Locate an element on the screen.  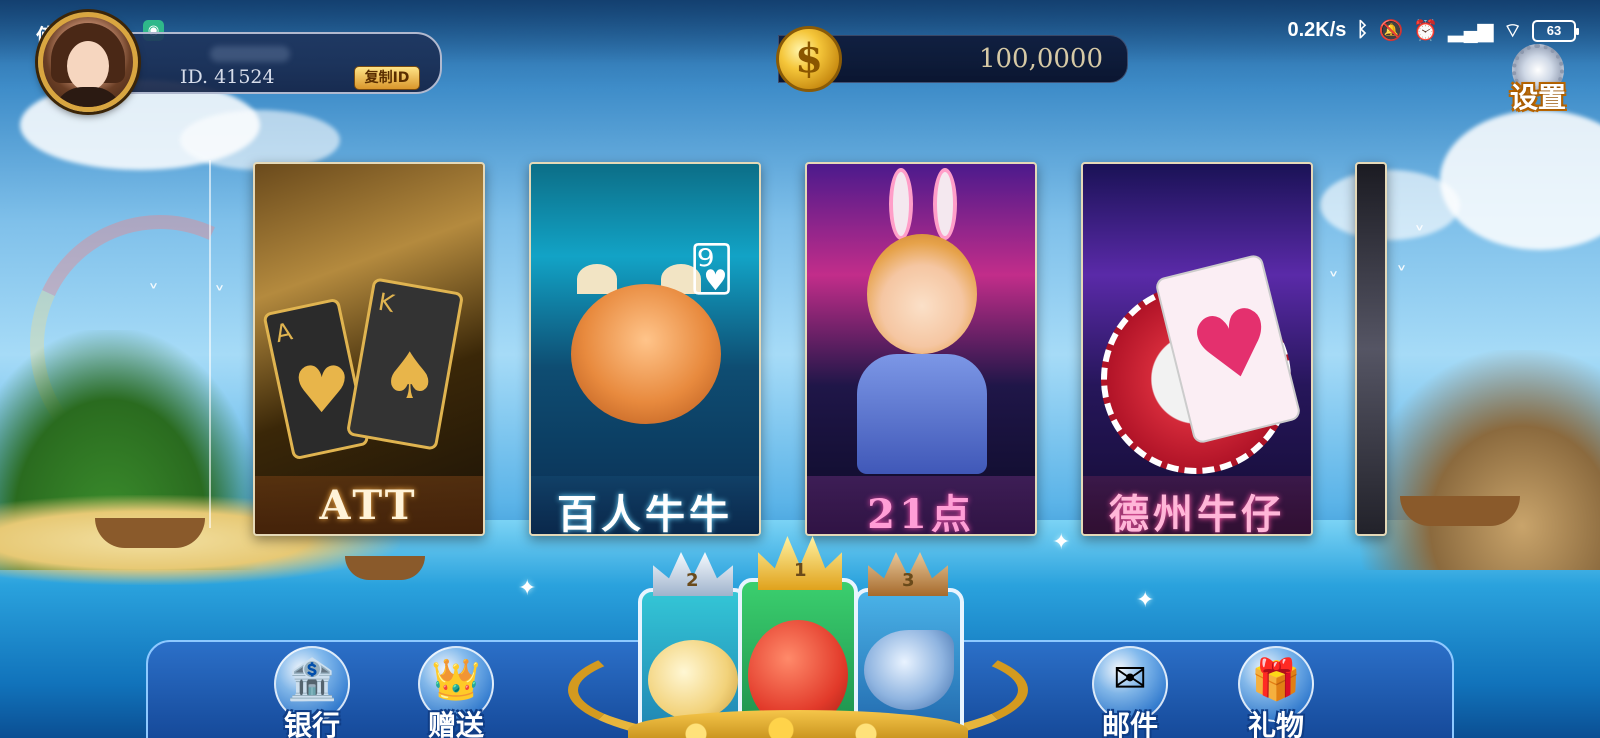
mute-icon: 🔕 is located at coordinates (1391, 31).